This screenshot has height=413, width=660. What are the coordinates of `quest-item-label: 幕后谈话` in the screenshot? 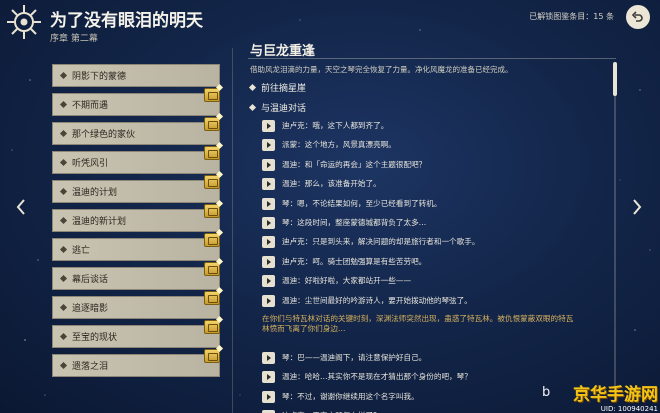 It's located at (90, 280).